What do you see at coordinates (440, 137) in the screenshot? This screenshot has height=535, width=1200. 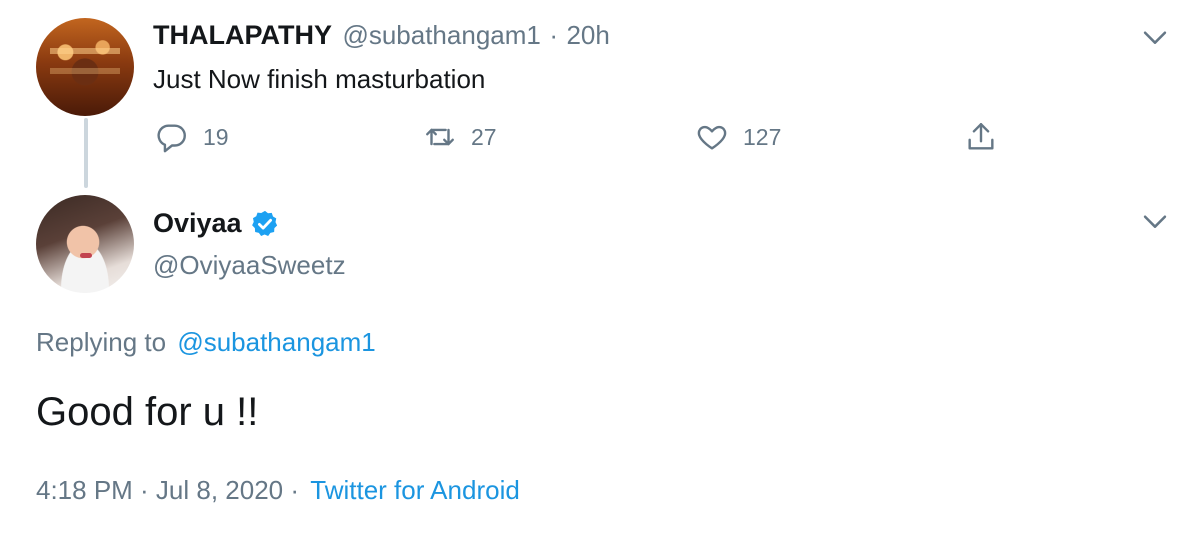 I see `retweet-icon` at bounding box center [440, 137].